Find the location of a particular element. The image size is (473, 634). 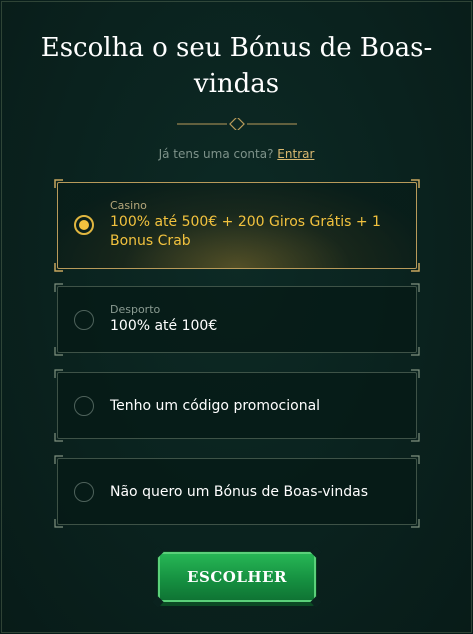

choose-button-label: ESCOLHER is located at coordinates (237, 577).